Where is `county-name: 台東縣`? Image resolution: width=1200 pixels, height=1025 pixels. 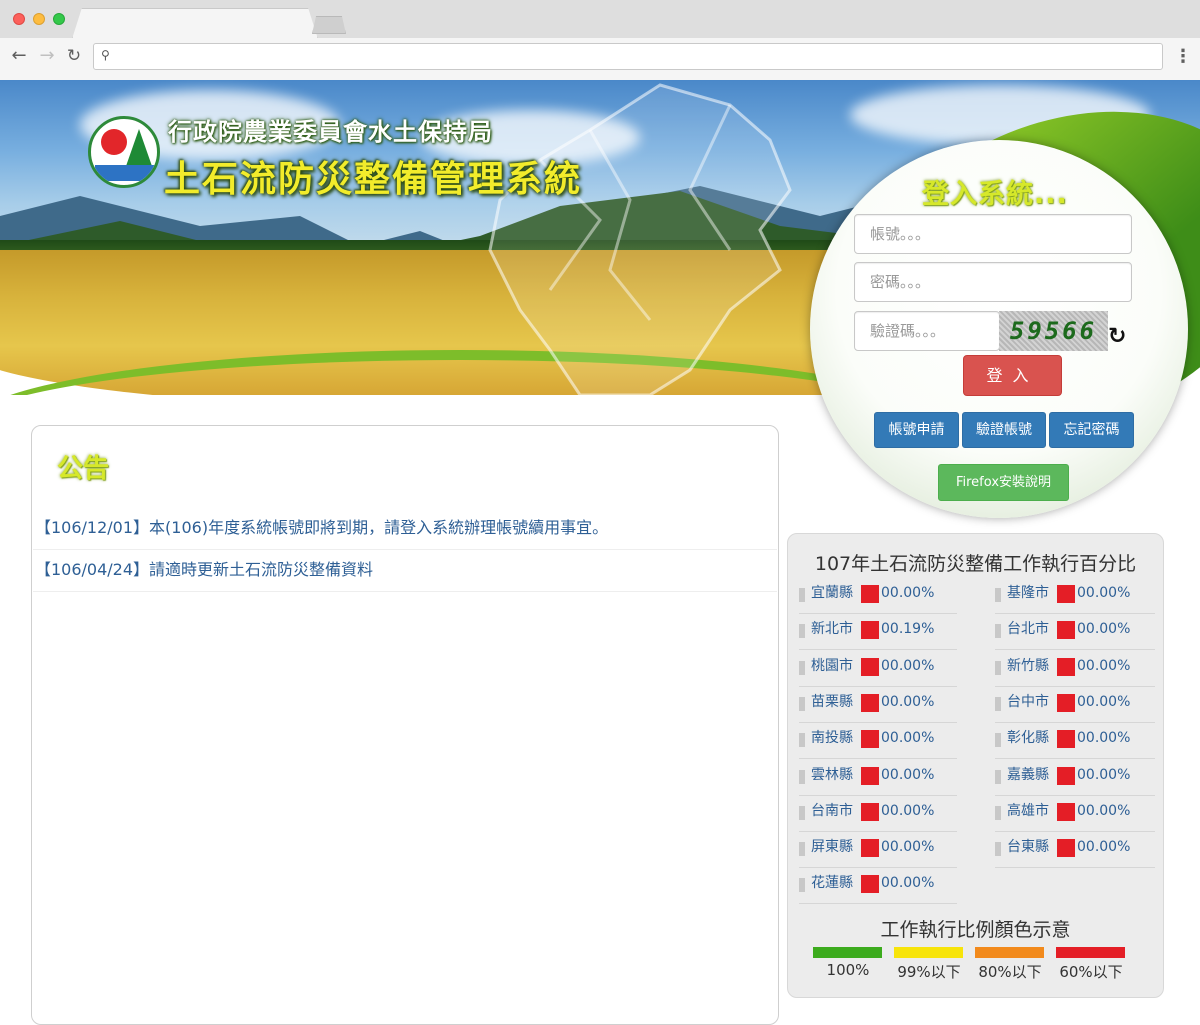
county-name: 台東縣 is located at coordinates (1028, 847).